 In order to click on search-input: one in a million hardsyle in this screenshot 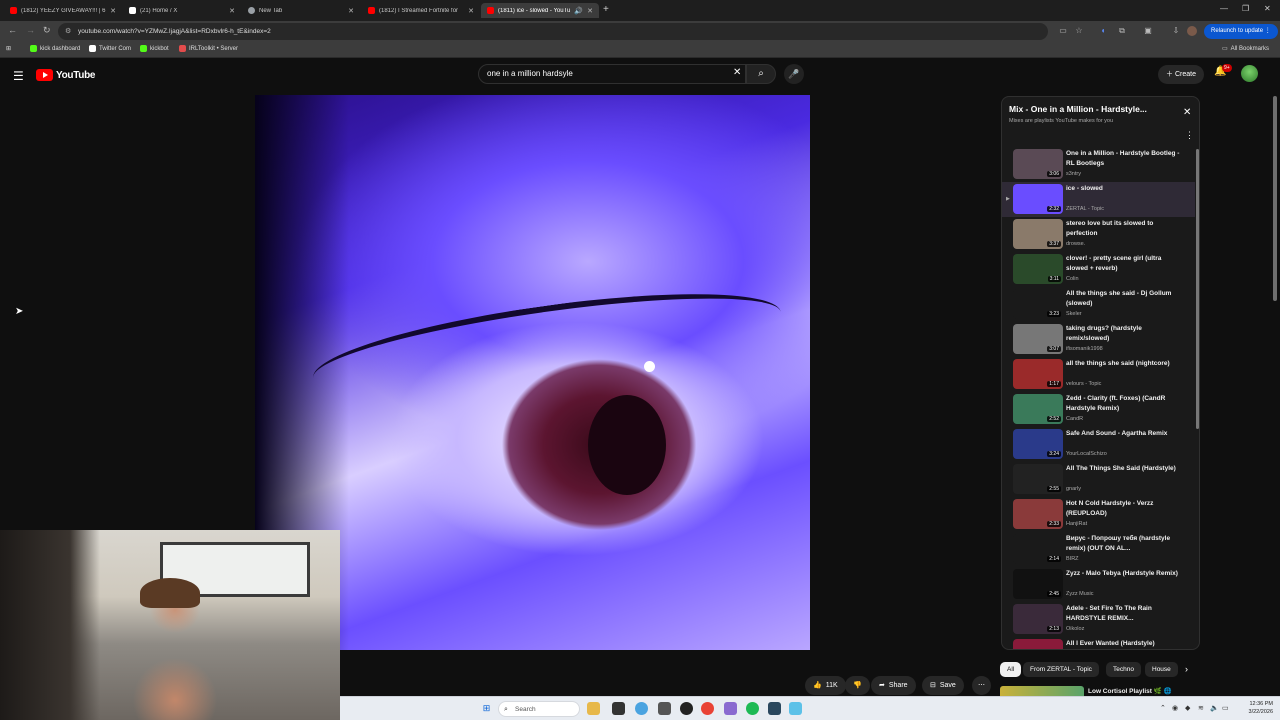, I will do `click(612, 74)`.